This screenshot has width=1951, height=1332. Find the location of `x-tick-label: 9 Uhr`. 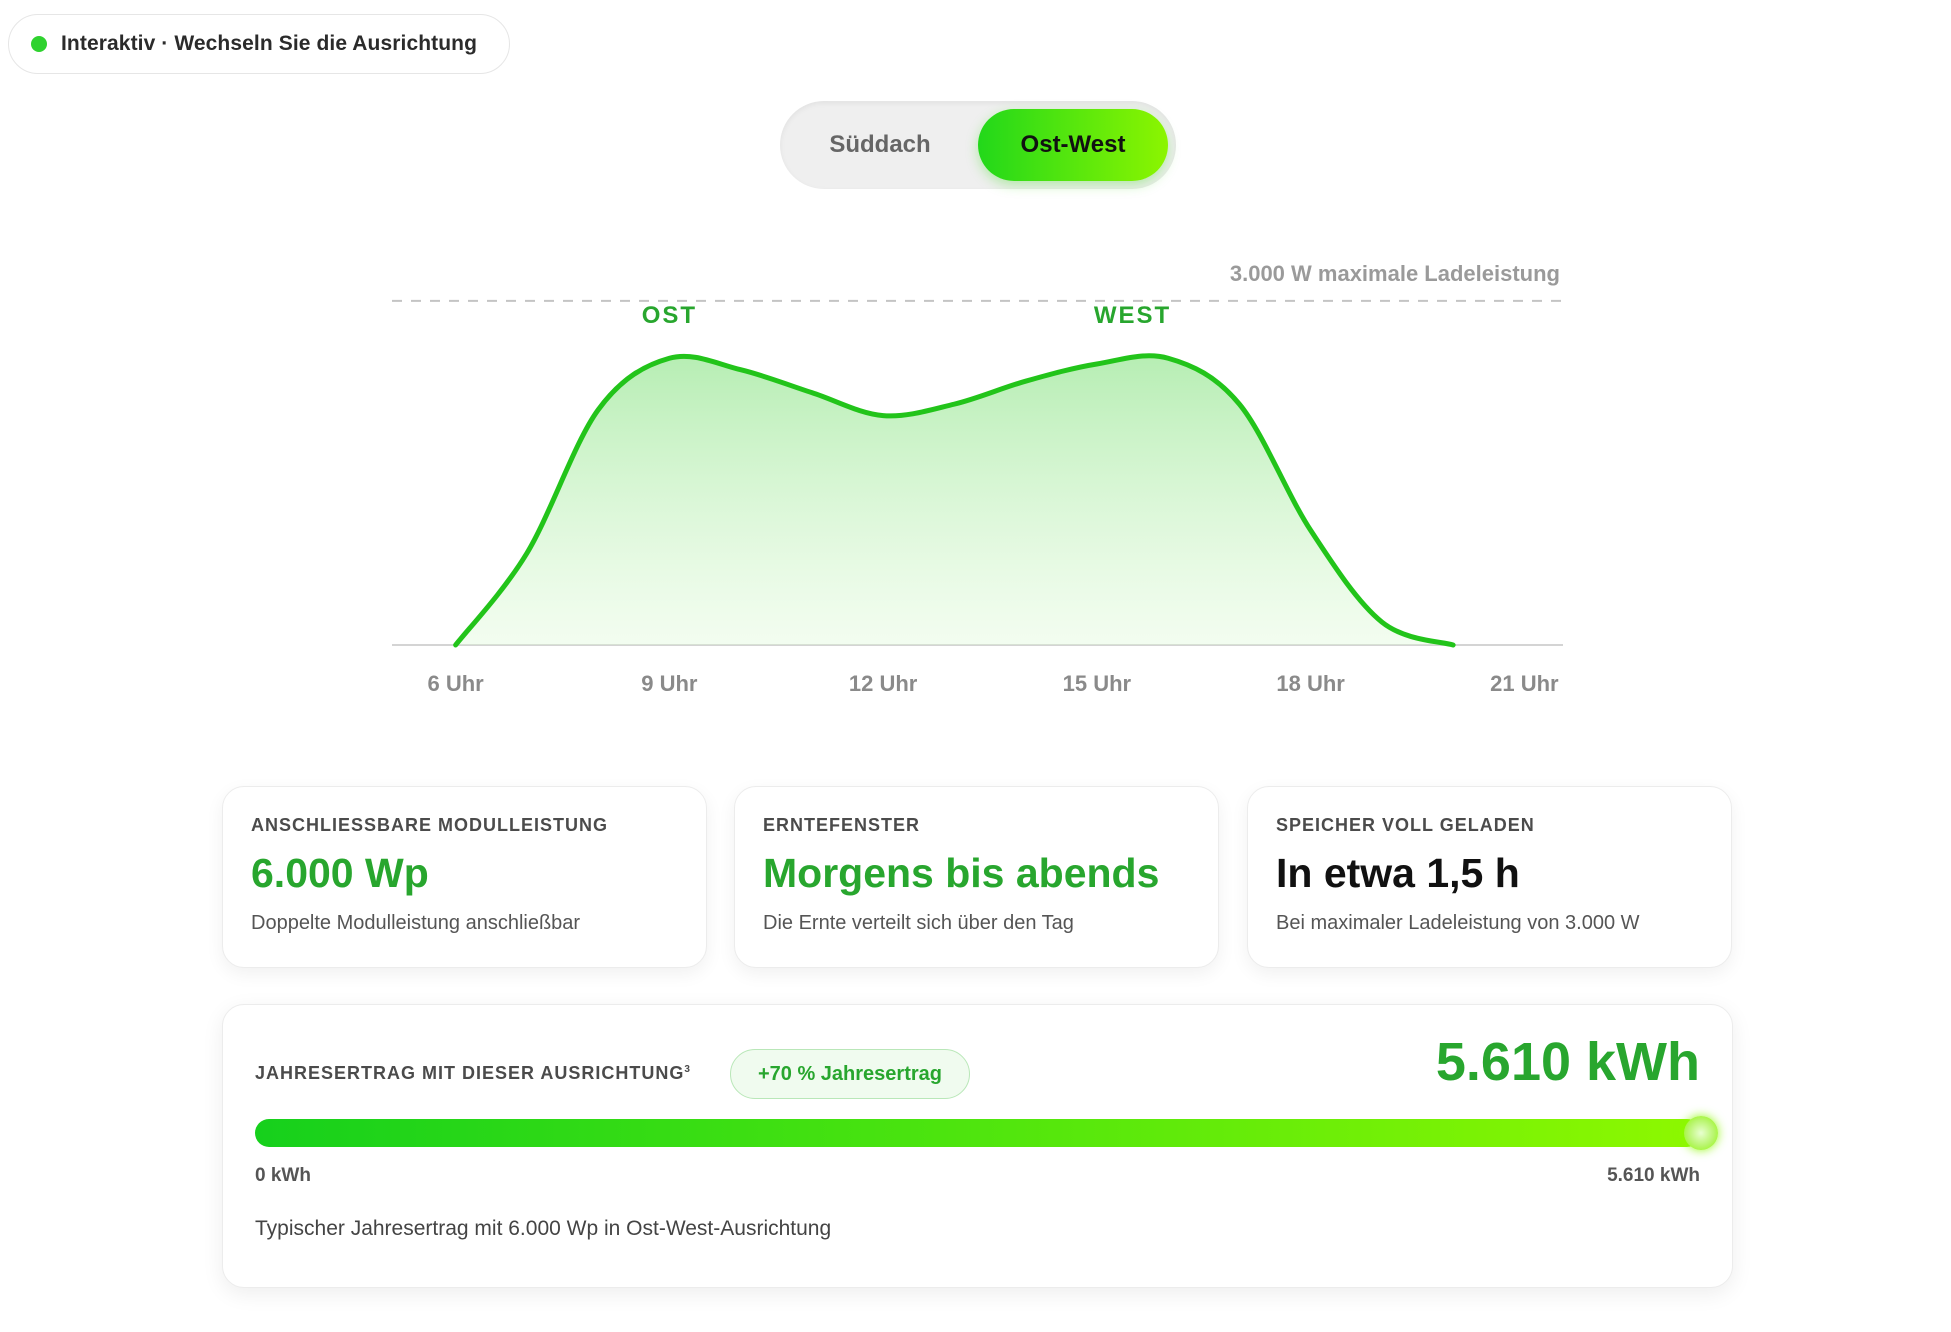

x-tick-label: 9 Uhr is located at coordinates (669, 683).